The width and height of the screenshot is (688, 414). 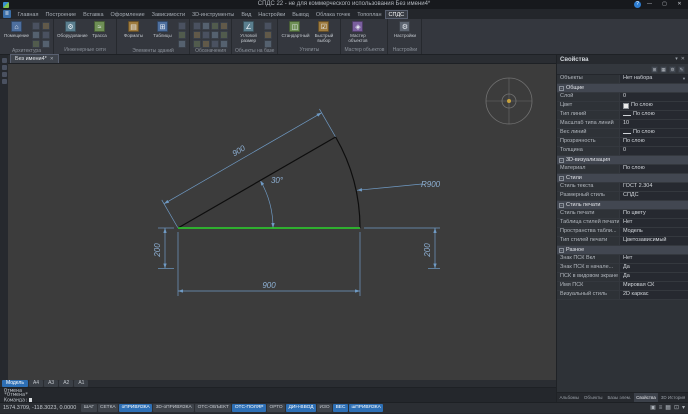 What do you see at coordinates (340, 408) in the screenshot?
I see `lineweight-toggle: ВЕС` at bounding box center [340, 408].